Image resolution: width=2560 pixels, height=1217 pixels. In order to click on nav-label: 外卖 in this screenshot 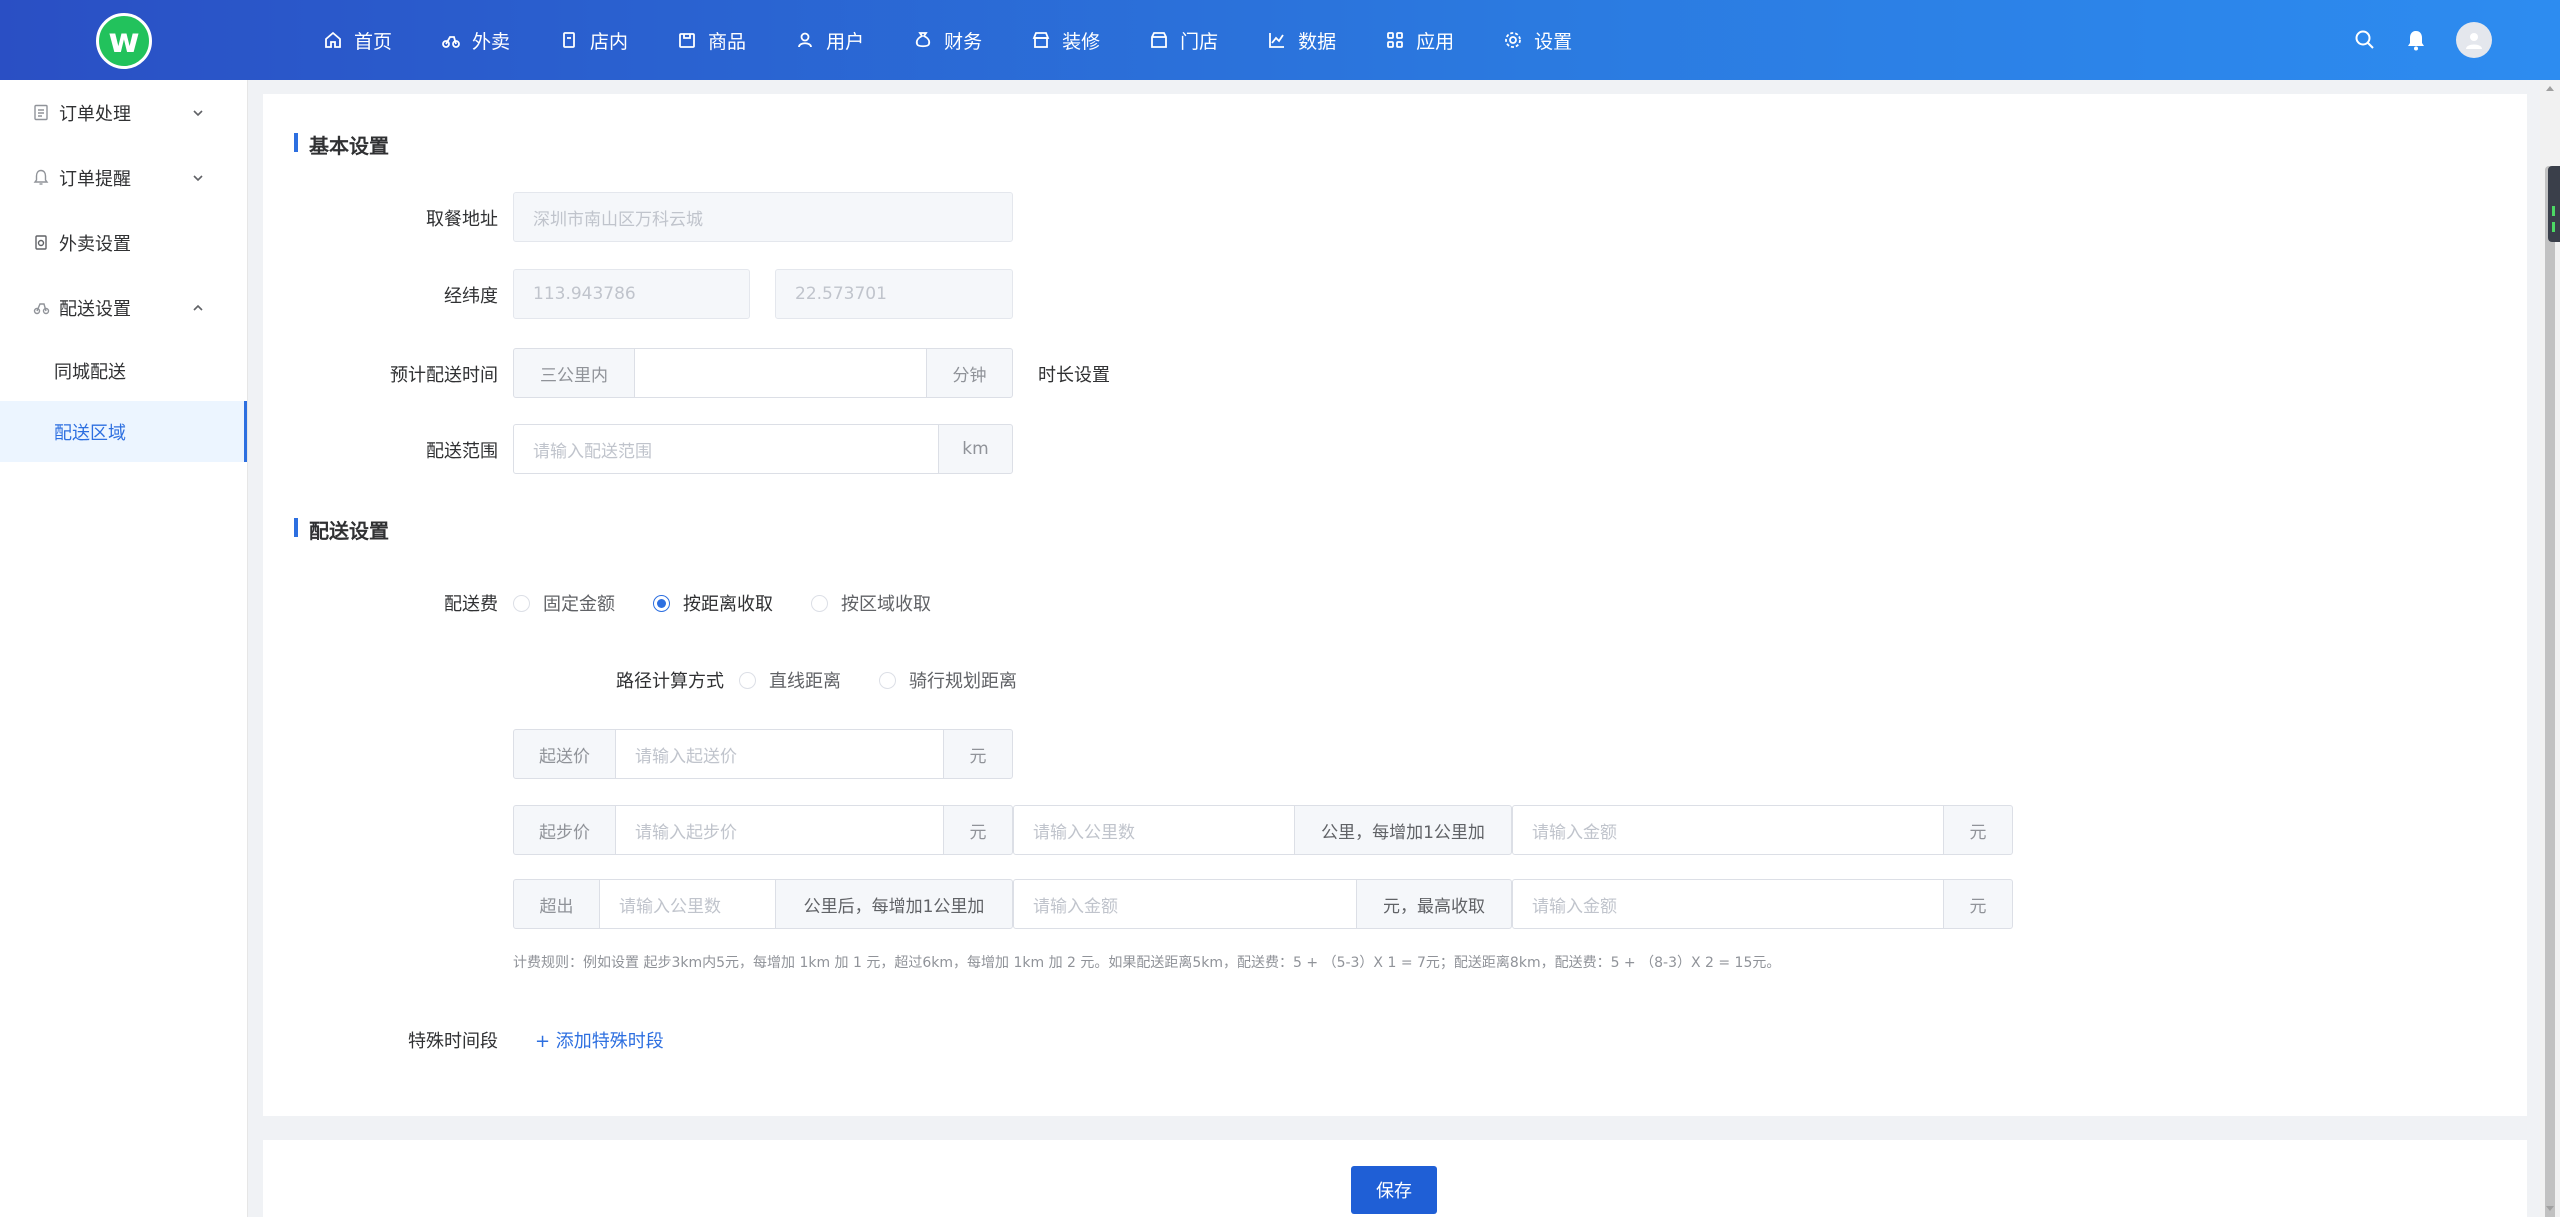, I will do `click(491, 41)`.